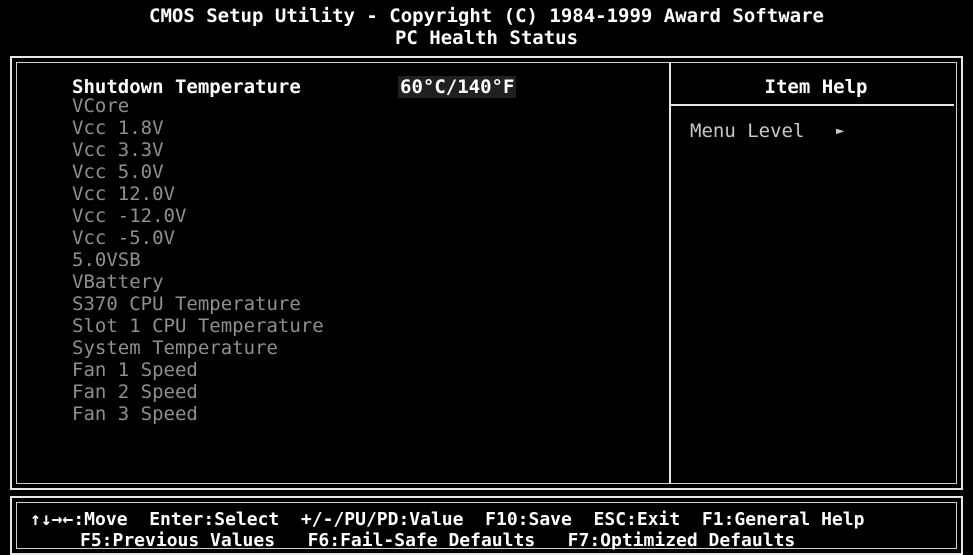 Image resolution: width=973 pixels, height=555 pixels. What do you see at coordinates (129, 216) in the screenshot?
I see `menu-item-vcc-minus-12-0v: Vcc -12.0V` at bounding box center [129, 216].